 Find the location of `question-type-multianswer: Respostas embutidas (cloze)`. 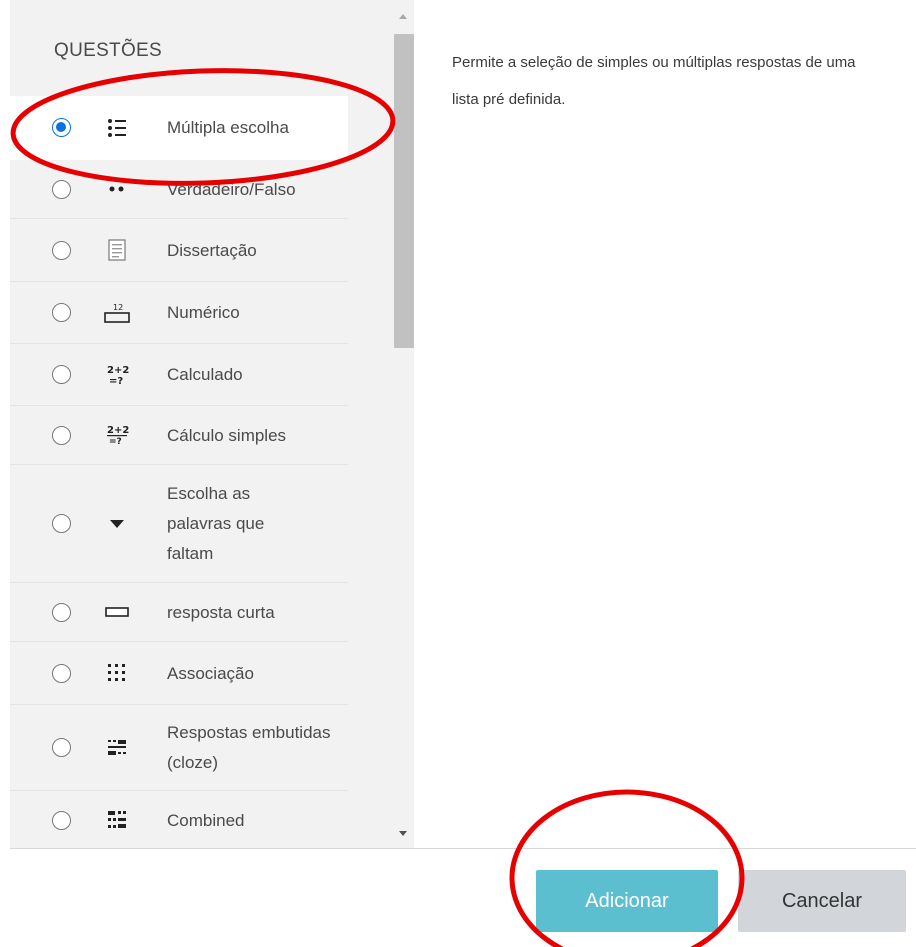

question-type-multianswer: Respostas embutidas (cloze) is located at coordinates (179, 748).